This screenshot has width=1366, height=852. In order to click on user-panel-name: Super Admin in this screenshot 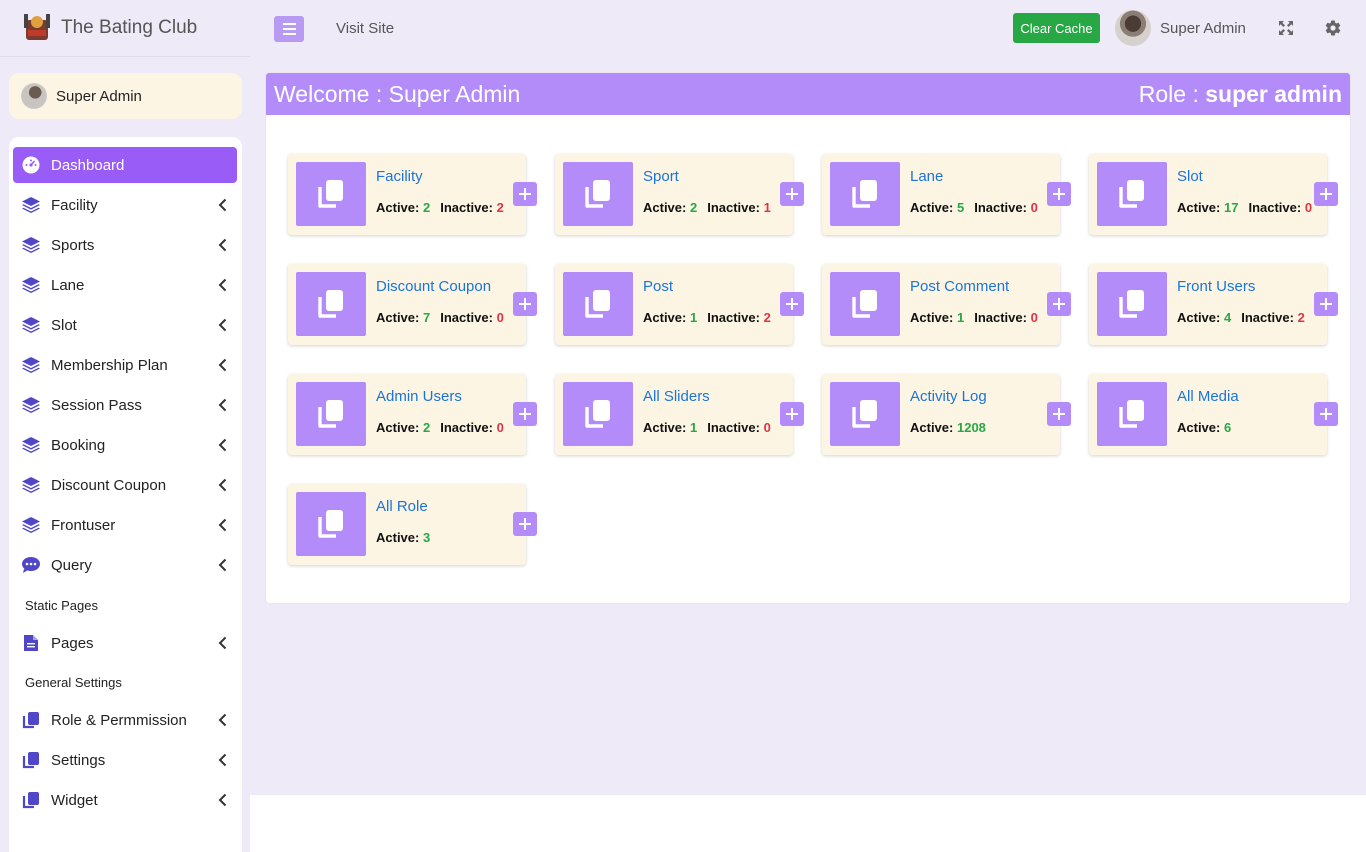, I will do `click(99, 96)`.